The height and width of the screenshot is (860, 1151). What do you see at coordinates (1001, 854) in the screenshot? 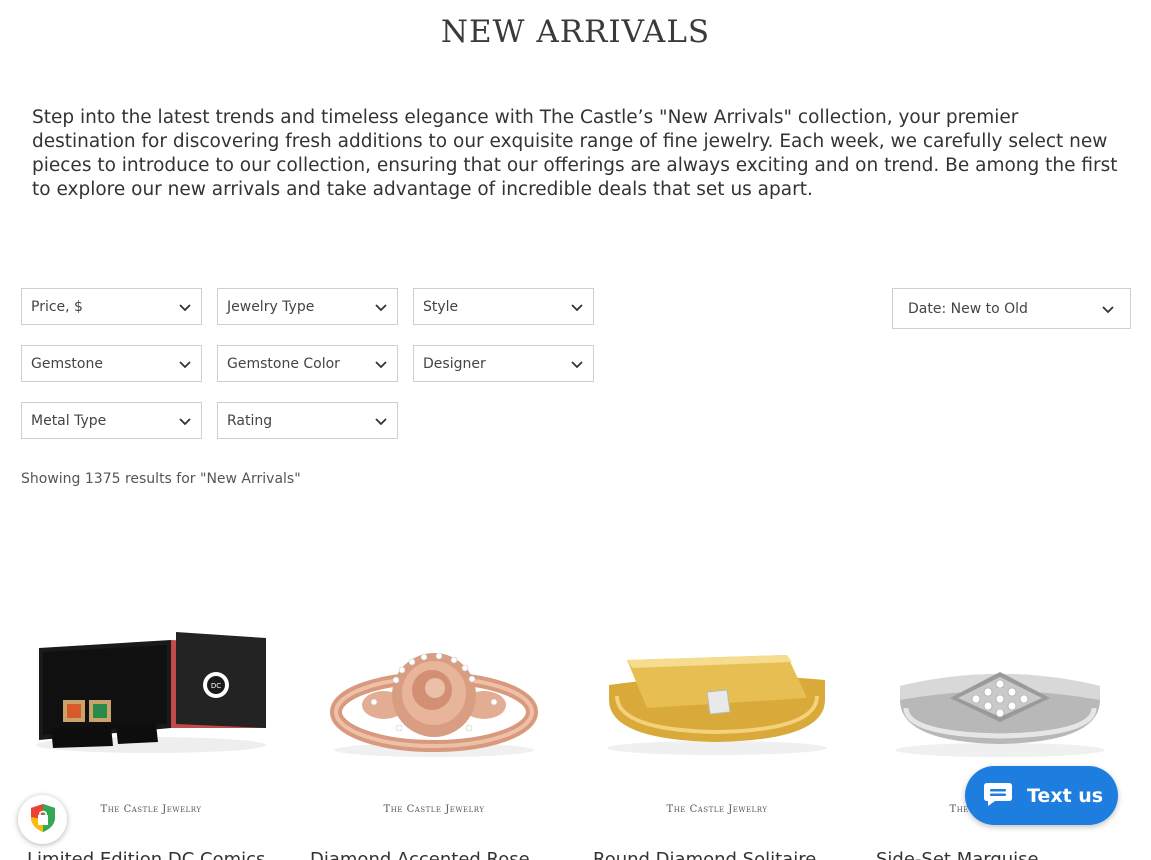
I see `product-name: Side-Set Marquise` at bounding box center [1001, 854].